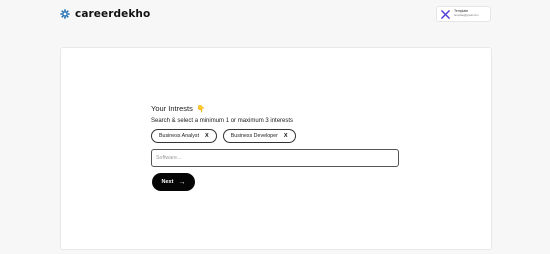 Image resolution: width=550 pixels, height=254 pixels. What do you see at coordinates (445, 14) in the screenshot?
I see `user-avatar-icon` at bounding box center [445, 14].